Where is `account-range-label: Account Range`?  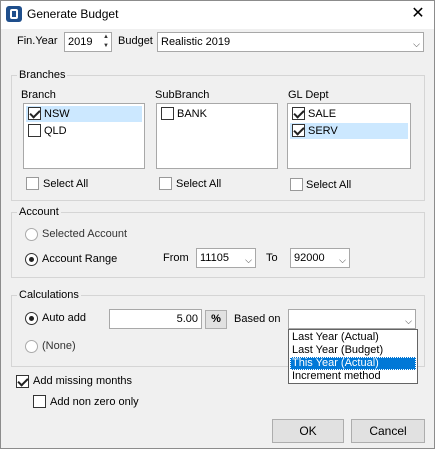 account-range-label: Account Range is located at coordinates (80, 259).